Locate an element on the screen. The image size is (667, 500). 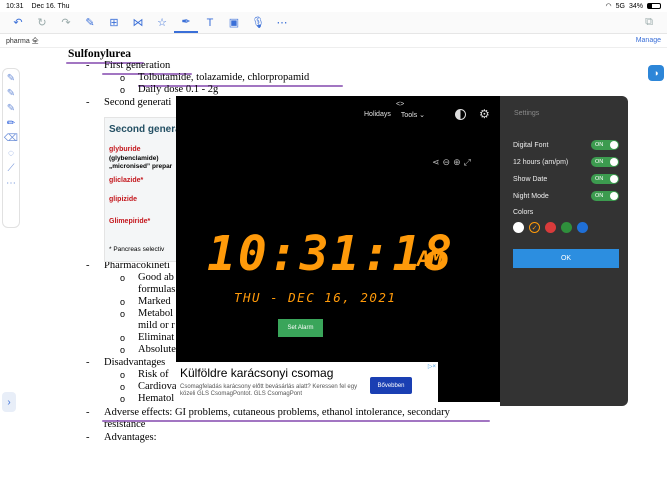
redo-icon: ↻ is located at coordinates (42, 23).